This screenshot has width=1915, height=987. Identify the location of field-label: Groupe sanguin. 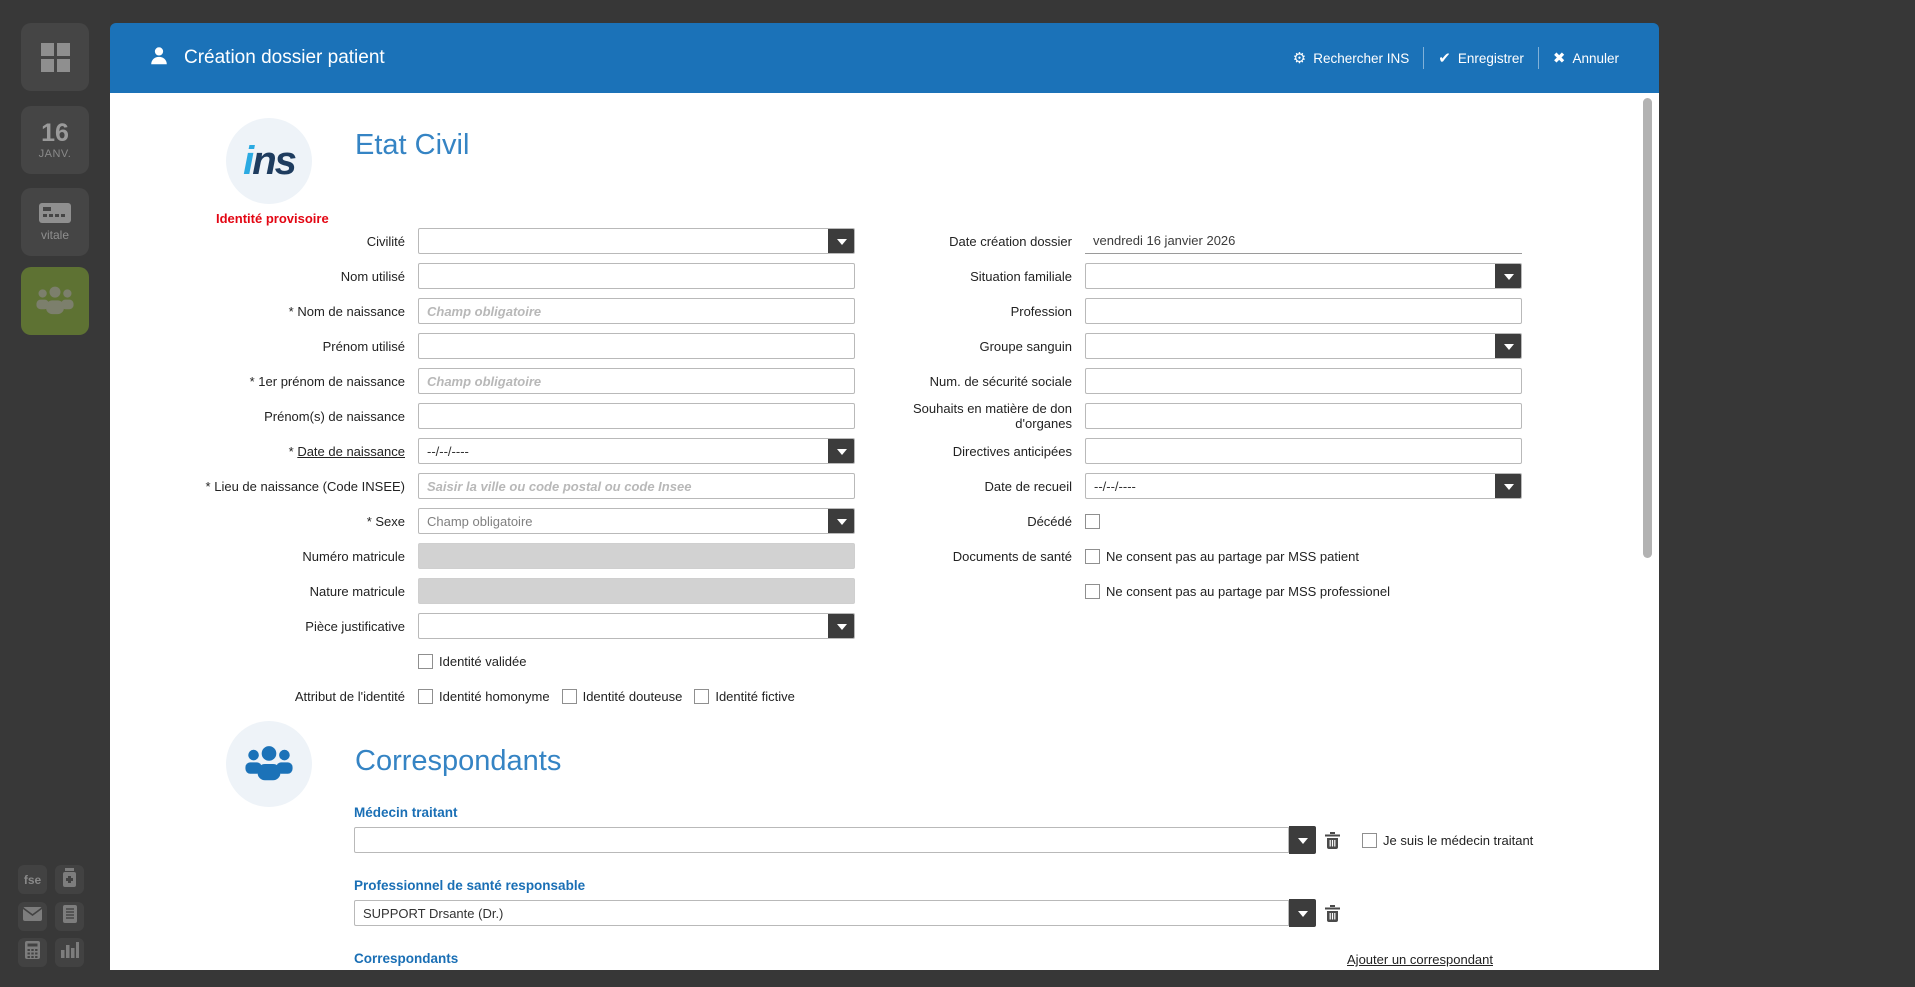
(1025, 346).